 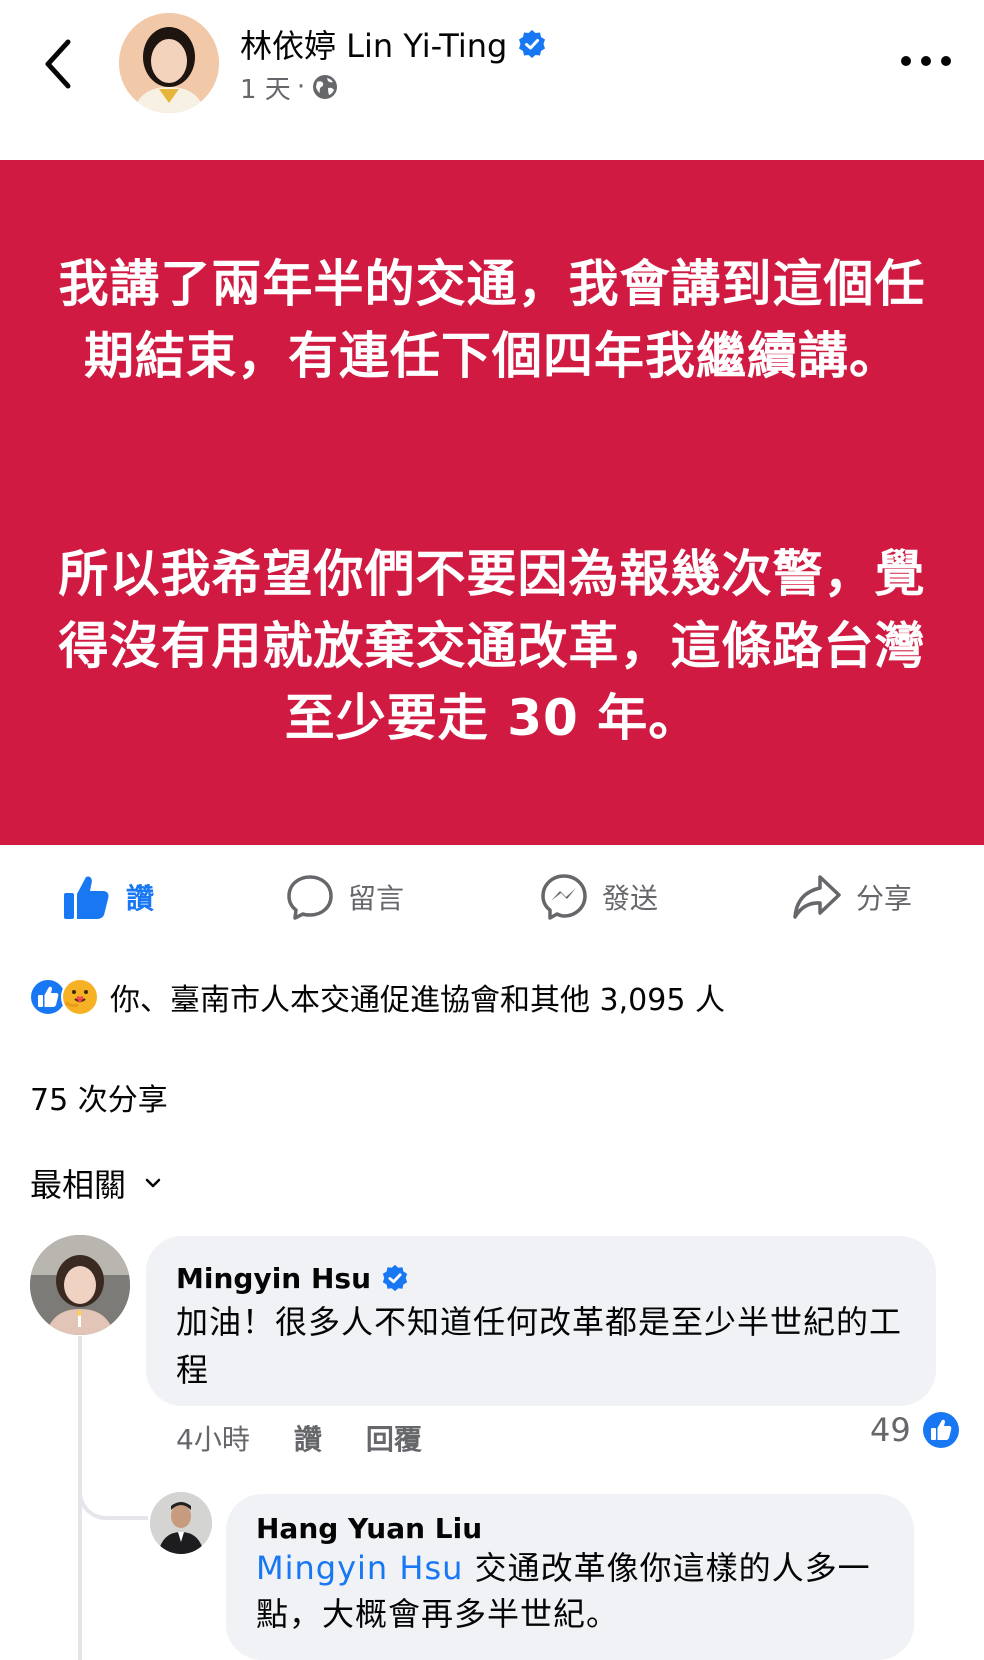 I want to click on reply-mention-link: Mingyin Hsu, so click(x=359, y=1568).